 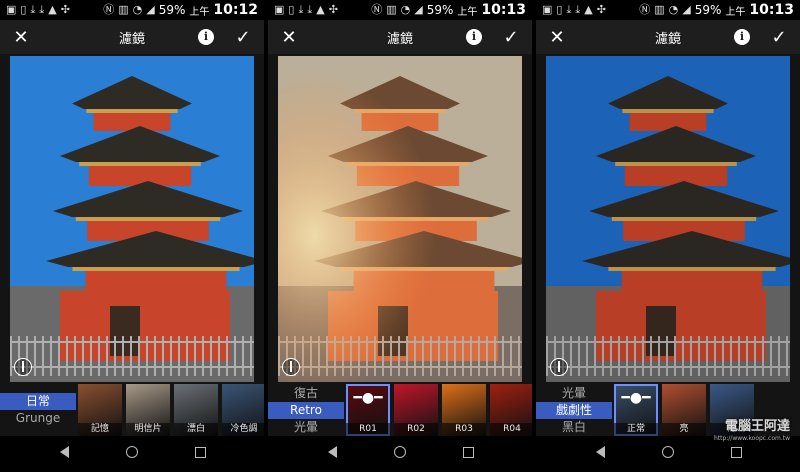 What do you see at coordinates (416, 429) in the screenshot?
I see `filter-thumb-label: R02` at bounding box center [416, 429].